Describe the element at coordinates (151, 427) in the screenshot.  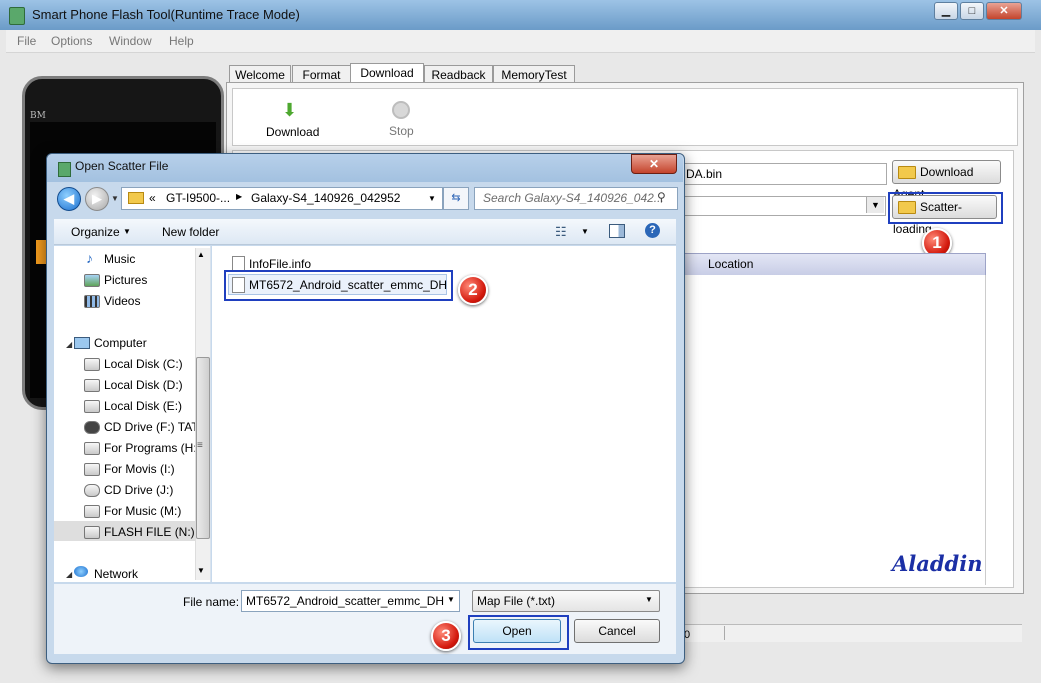
I see `nav-item-cd-drive-f: CD Drive (F:) TAT` at that location.